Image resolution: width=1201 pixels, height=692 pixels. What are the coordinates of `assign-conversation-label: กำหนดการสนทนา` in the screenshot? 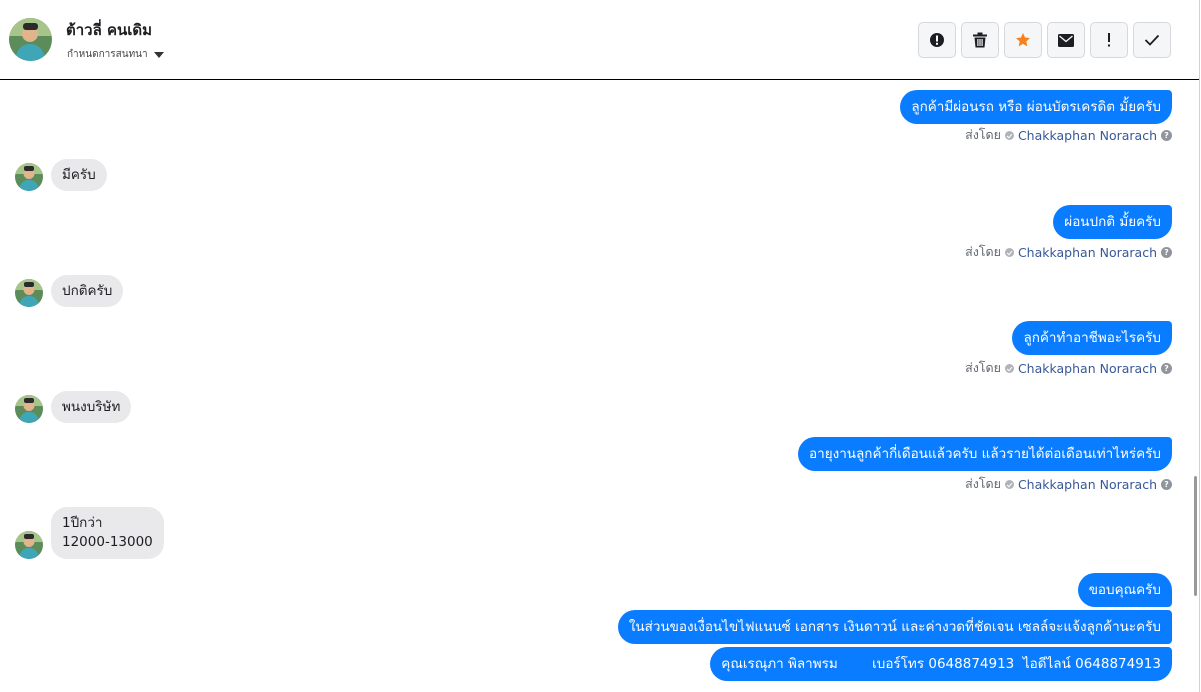 It's located at (107, 54).